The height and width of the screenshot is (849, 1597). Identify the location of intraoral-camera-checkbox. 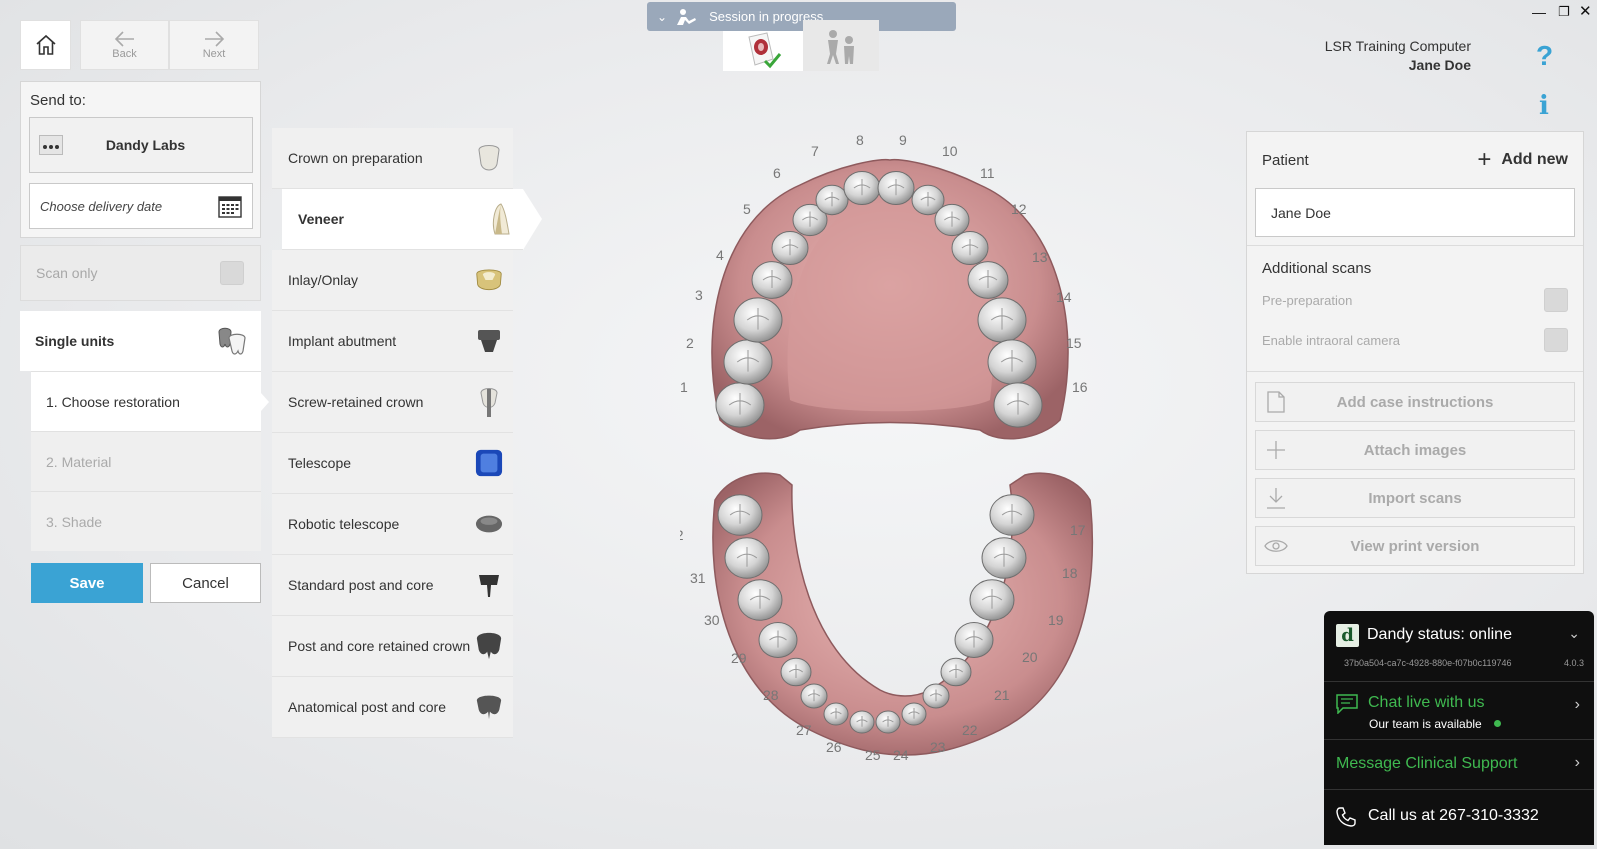
(1556, 340).